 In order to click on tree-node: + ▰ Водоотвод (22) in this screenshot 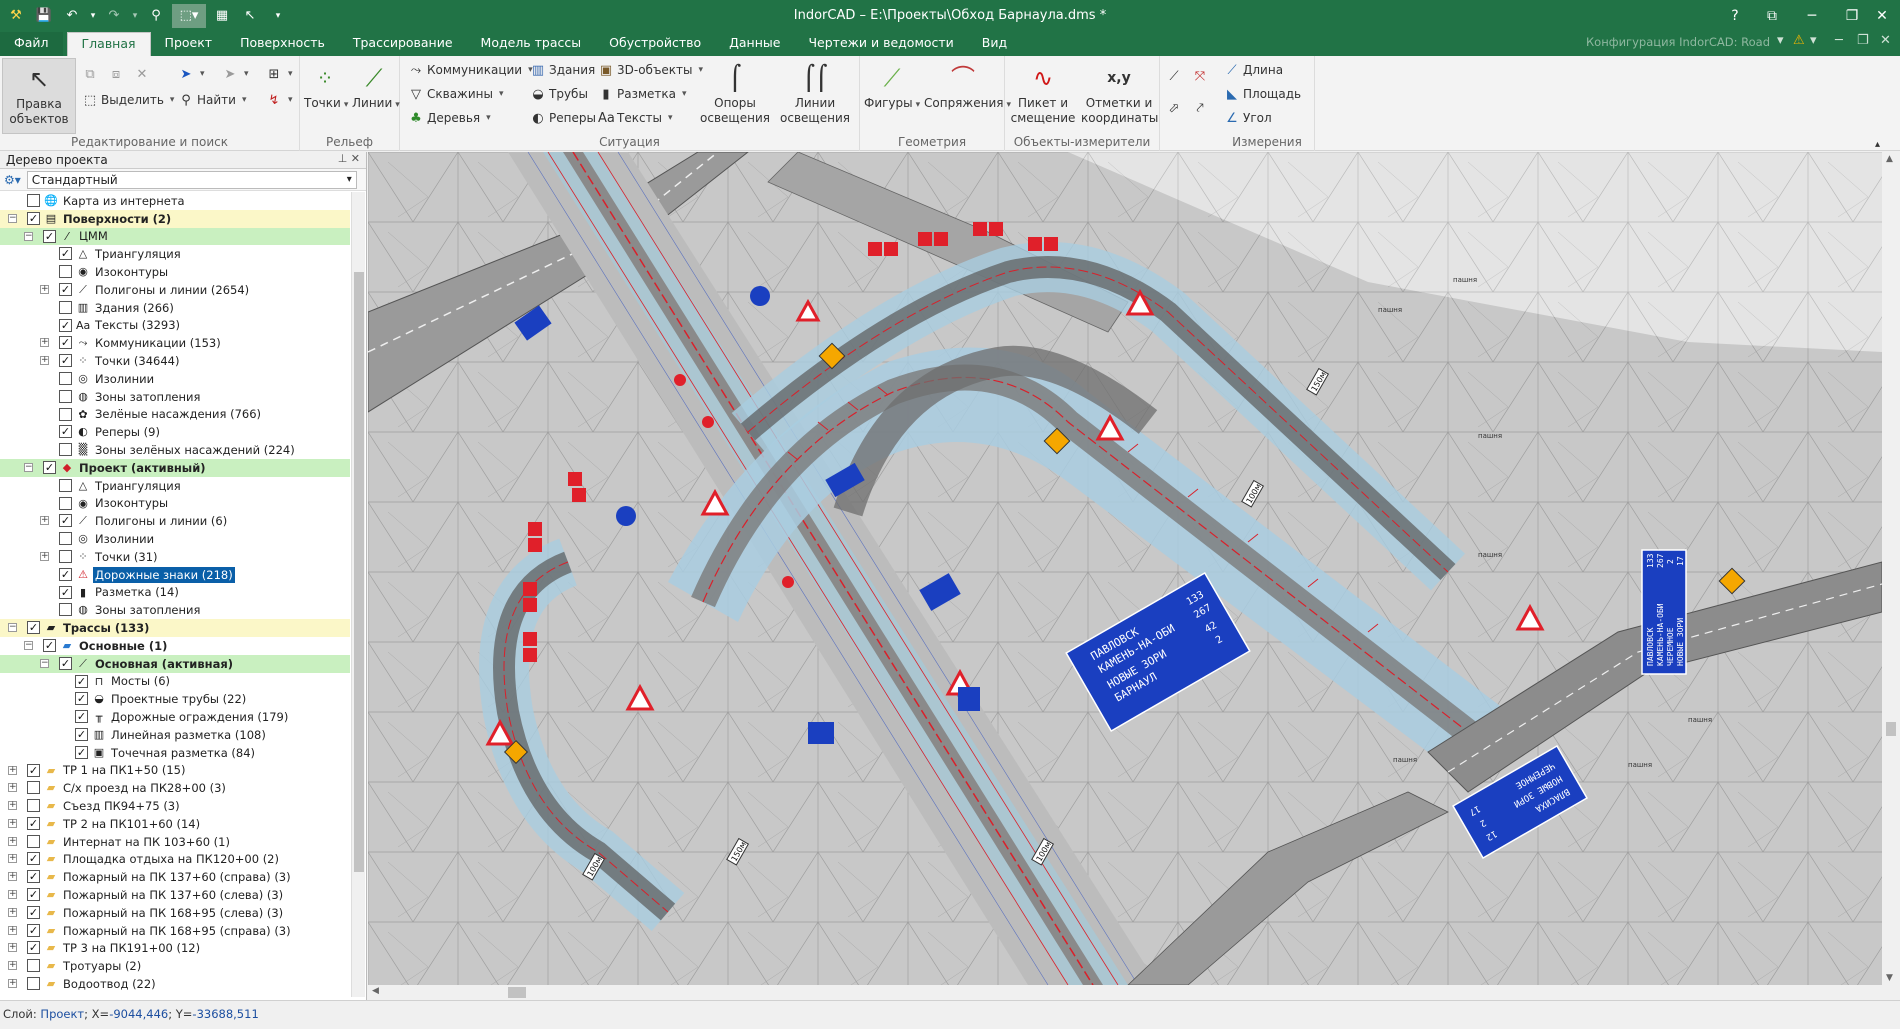, I will do `click(175, 984)`.